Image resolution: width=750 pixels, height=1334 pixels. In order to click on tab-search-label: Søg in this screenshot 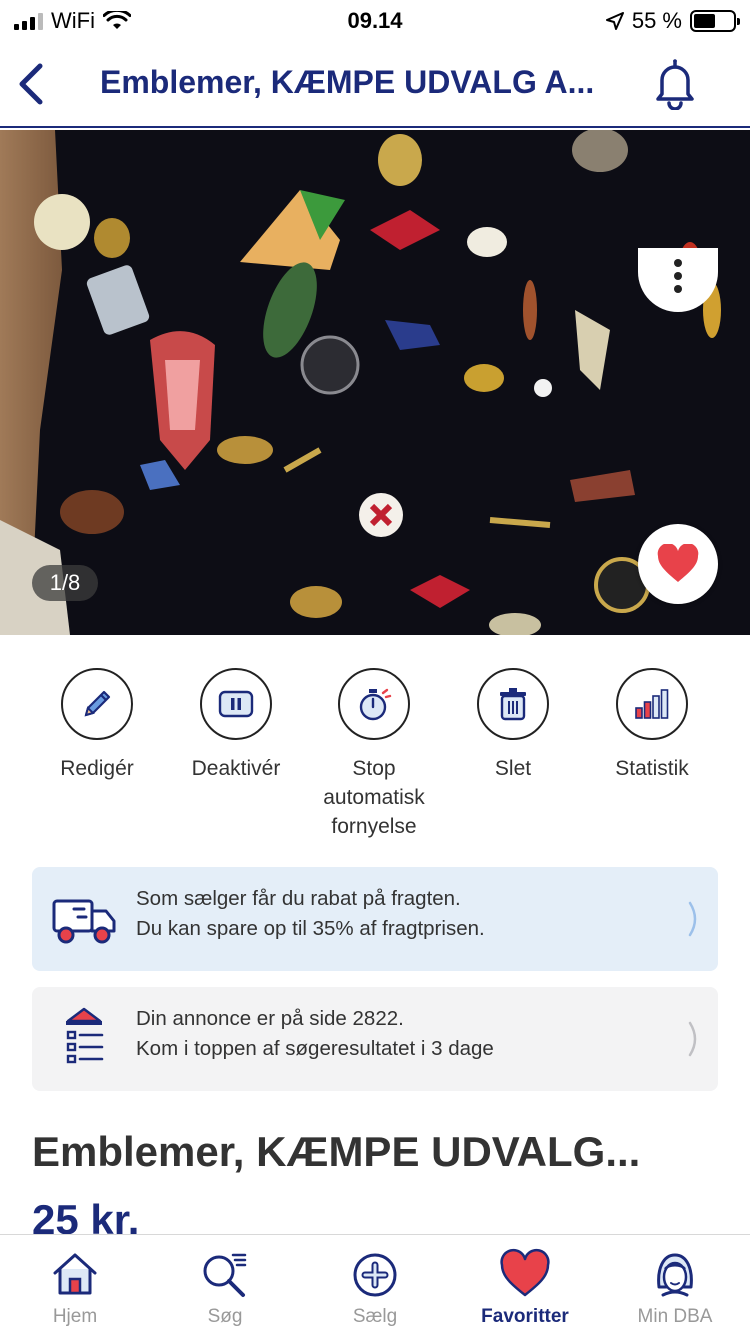, I will do `click(225, 1316)`.